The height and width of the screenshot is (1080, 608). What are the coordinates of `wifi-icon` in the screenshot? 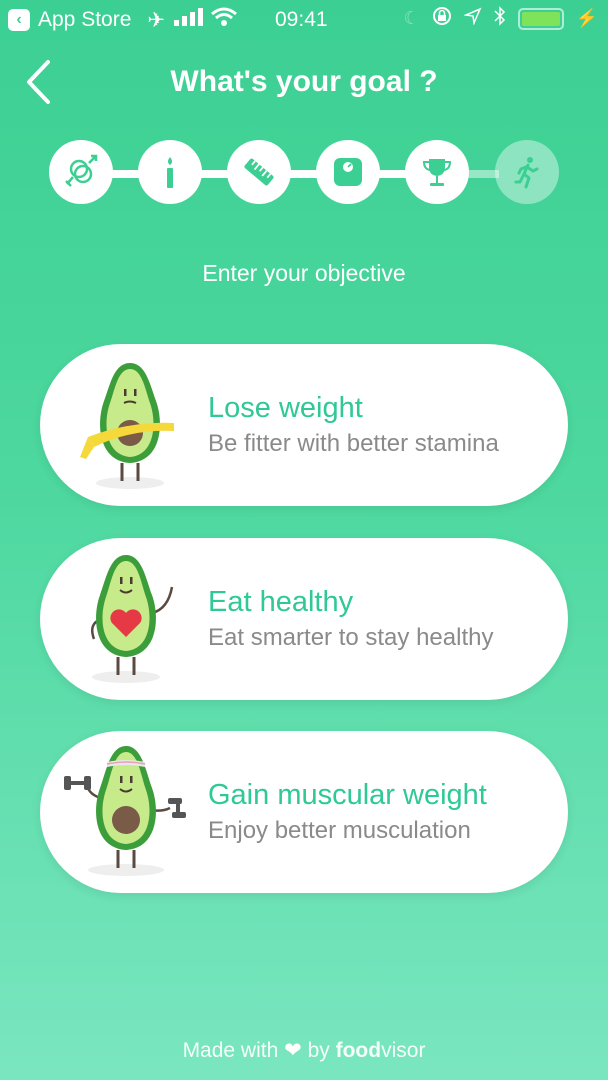 It's located at (224, 20).